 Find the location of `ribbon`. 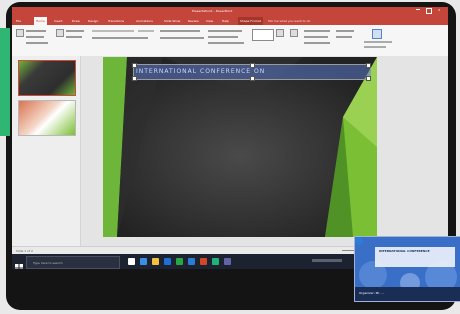

ribbon is located at coordinates (230, 41).